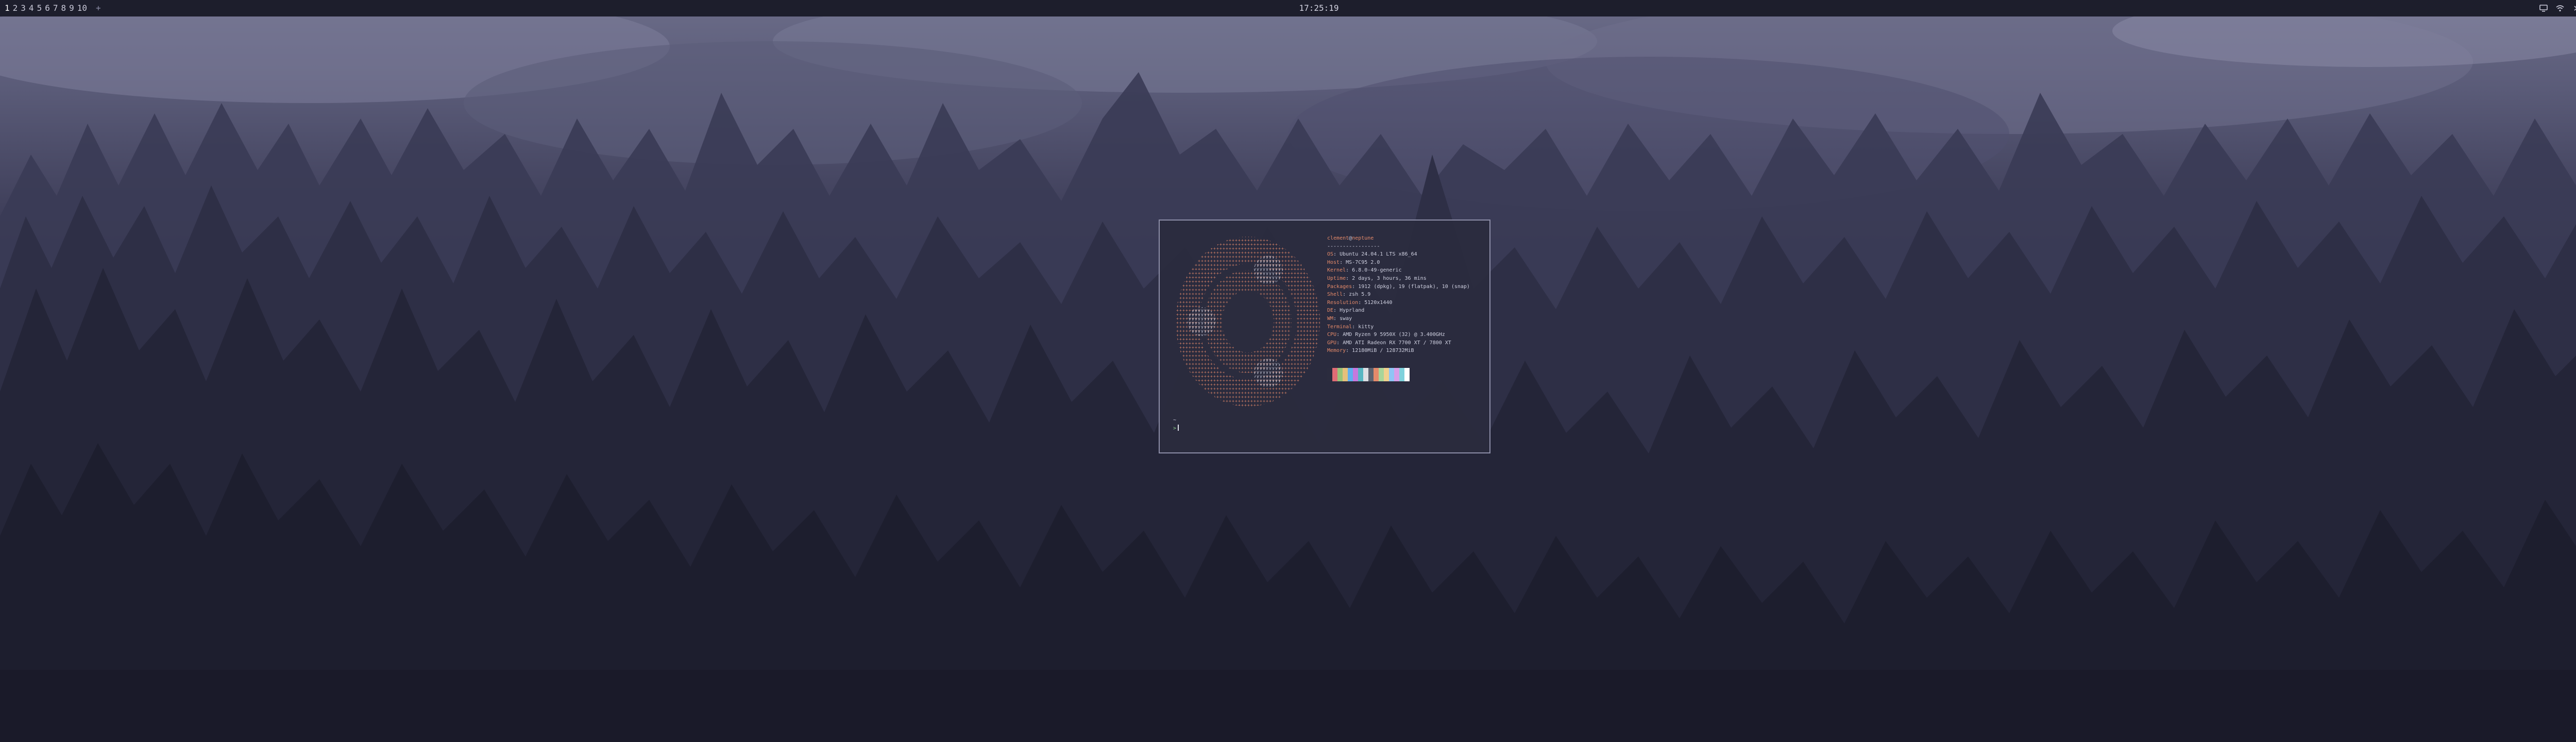  I want to click on info-value: 6.8.0-49-generic, so click(1377, 270).